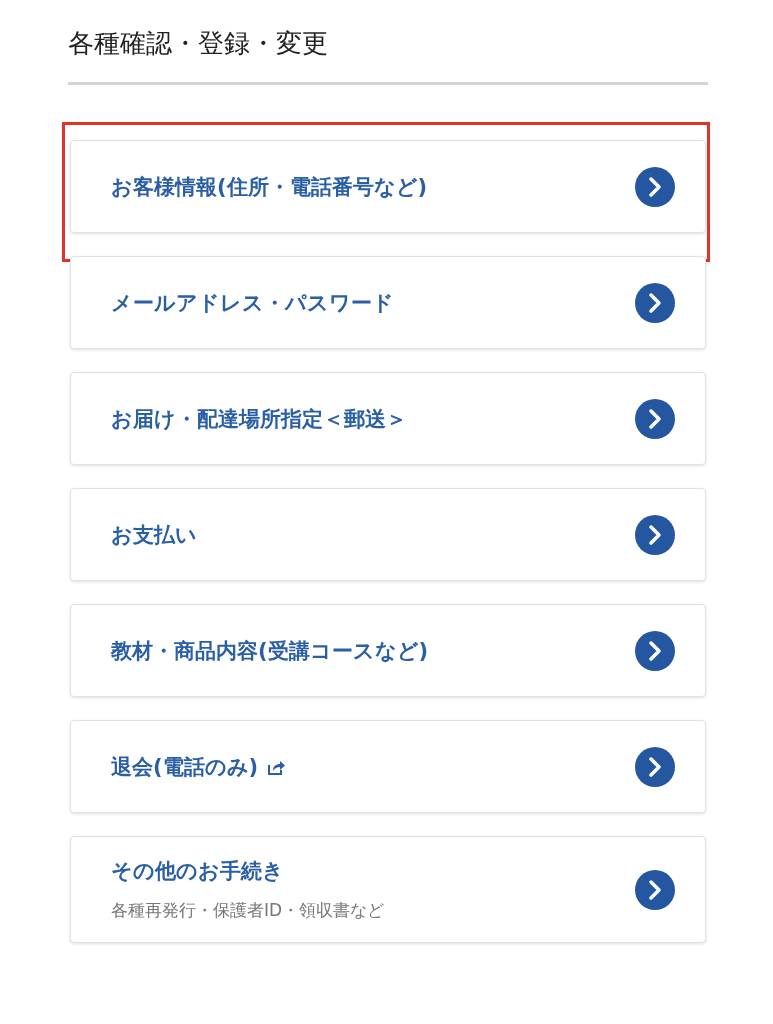  I want to click on menu-item: その他のお手続き 各種再発行・保護者ID・領収書など, so click(388, 889).